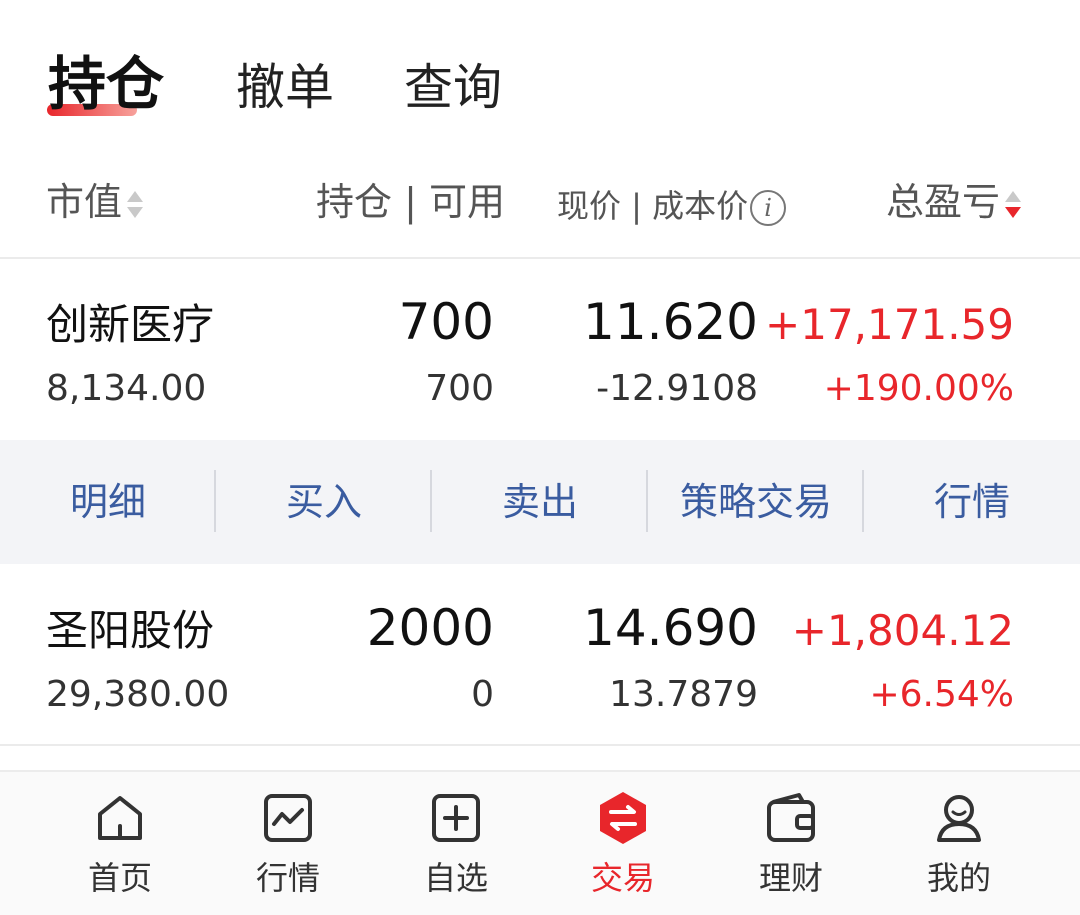 Image resolution: width=1080 pixels, height=915 pixels. I want to click on header-market-value-label: 市值, so click(84, 202).